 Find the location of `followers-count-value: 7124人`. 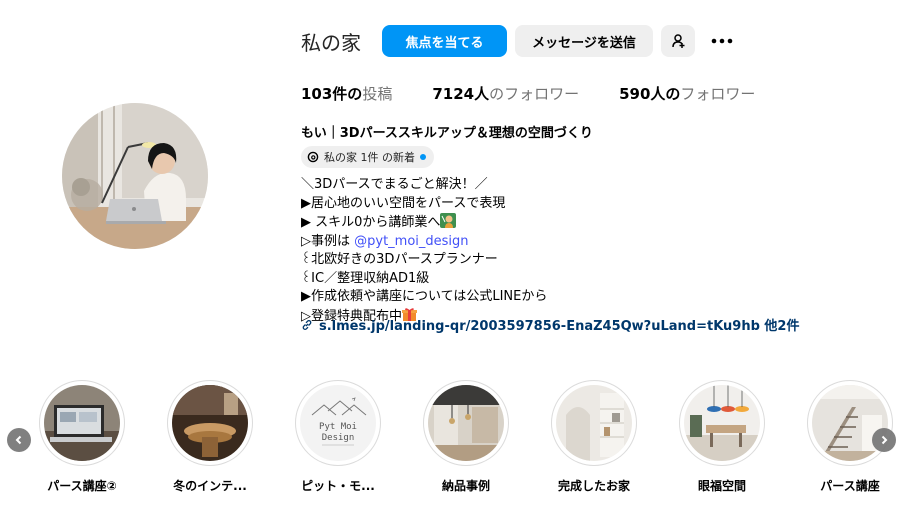

followers-count-value: 7124人 is located at coordinates (461, 94).